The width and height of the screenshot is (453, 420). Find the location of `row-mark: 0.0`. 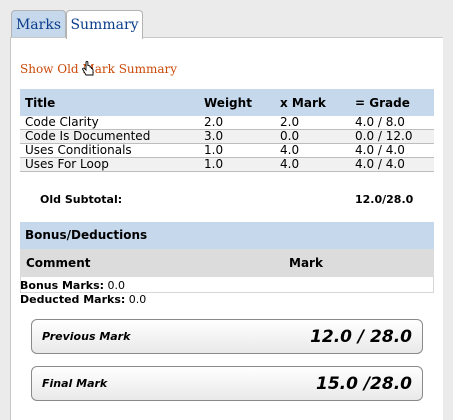

row-mark: 0.0 is located at coordinates (312, 136).